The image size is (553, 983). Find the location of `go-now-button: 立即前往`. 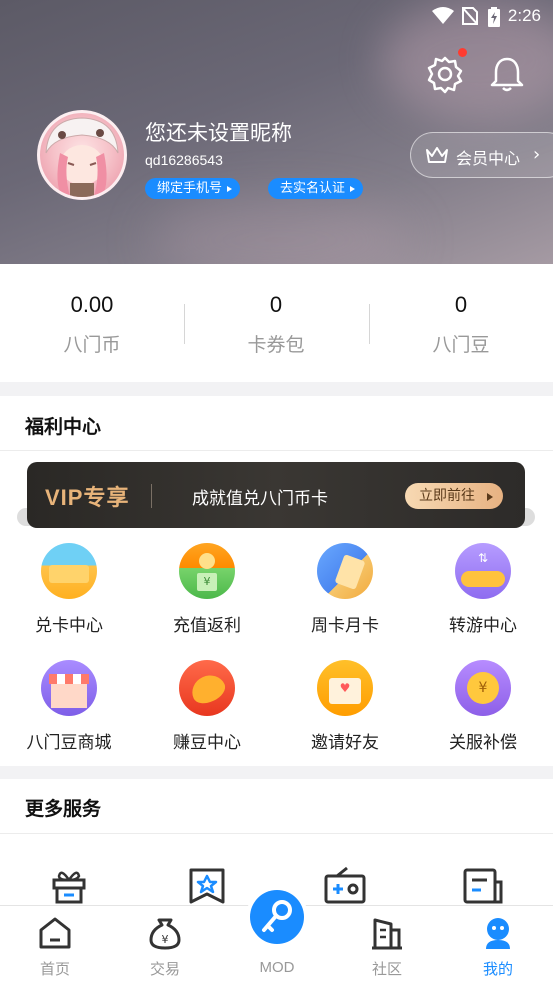

go-now-button: 立即前往 is located at coordinates (454, 496).